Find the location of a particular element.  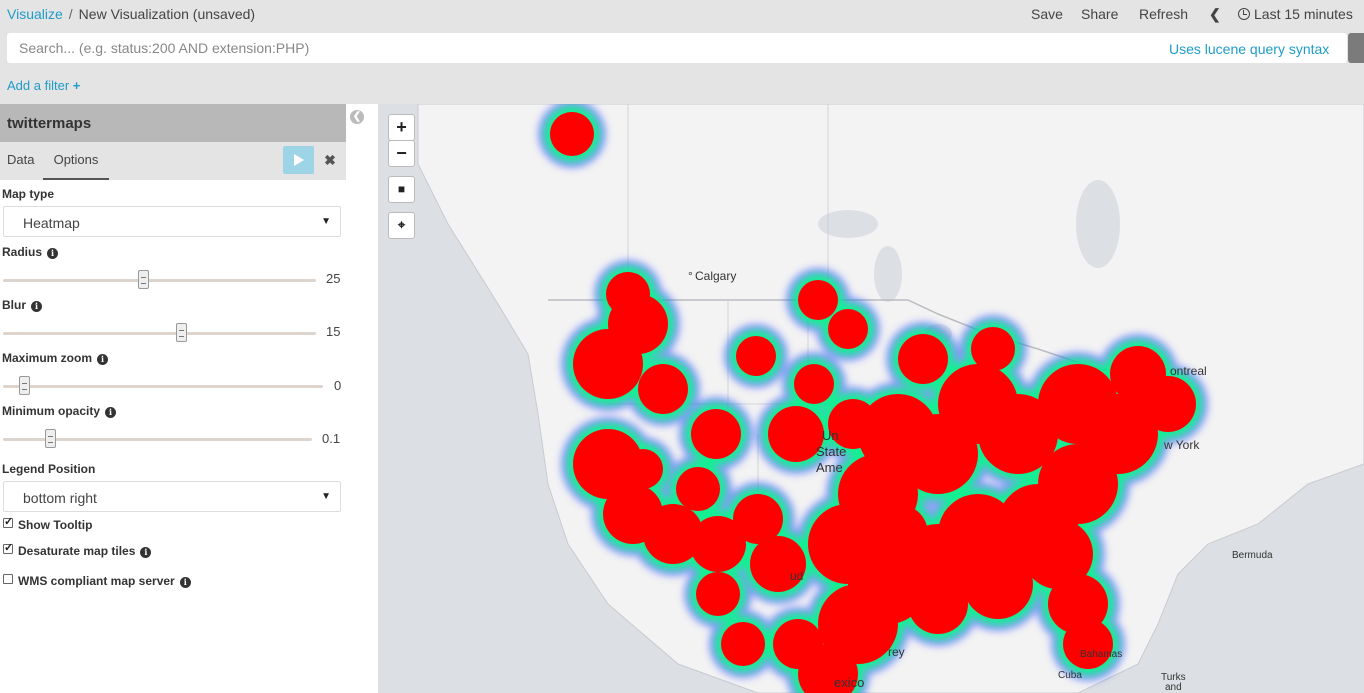

plus-icon: + is located at coordinates (76, 85).